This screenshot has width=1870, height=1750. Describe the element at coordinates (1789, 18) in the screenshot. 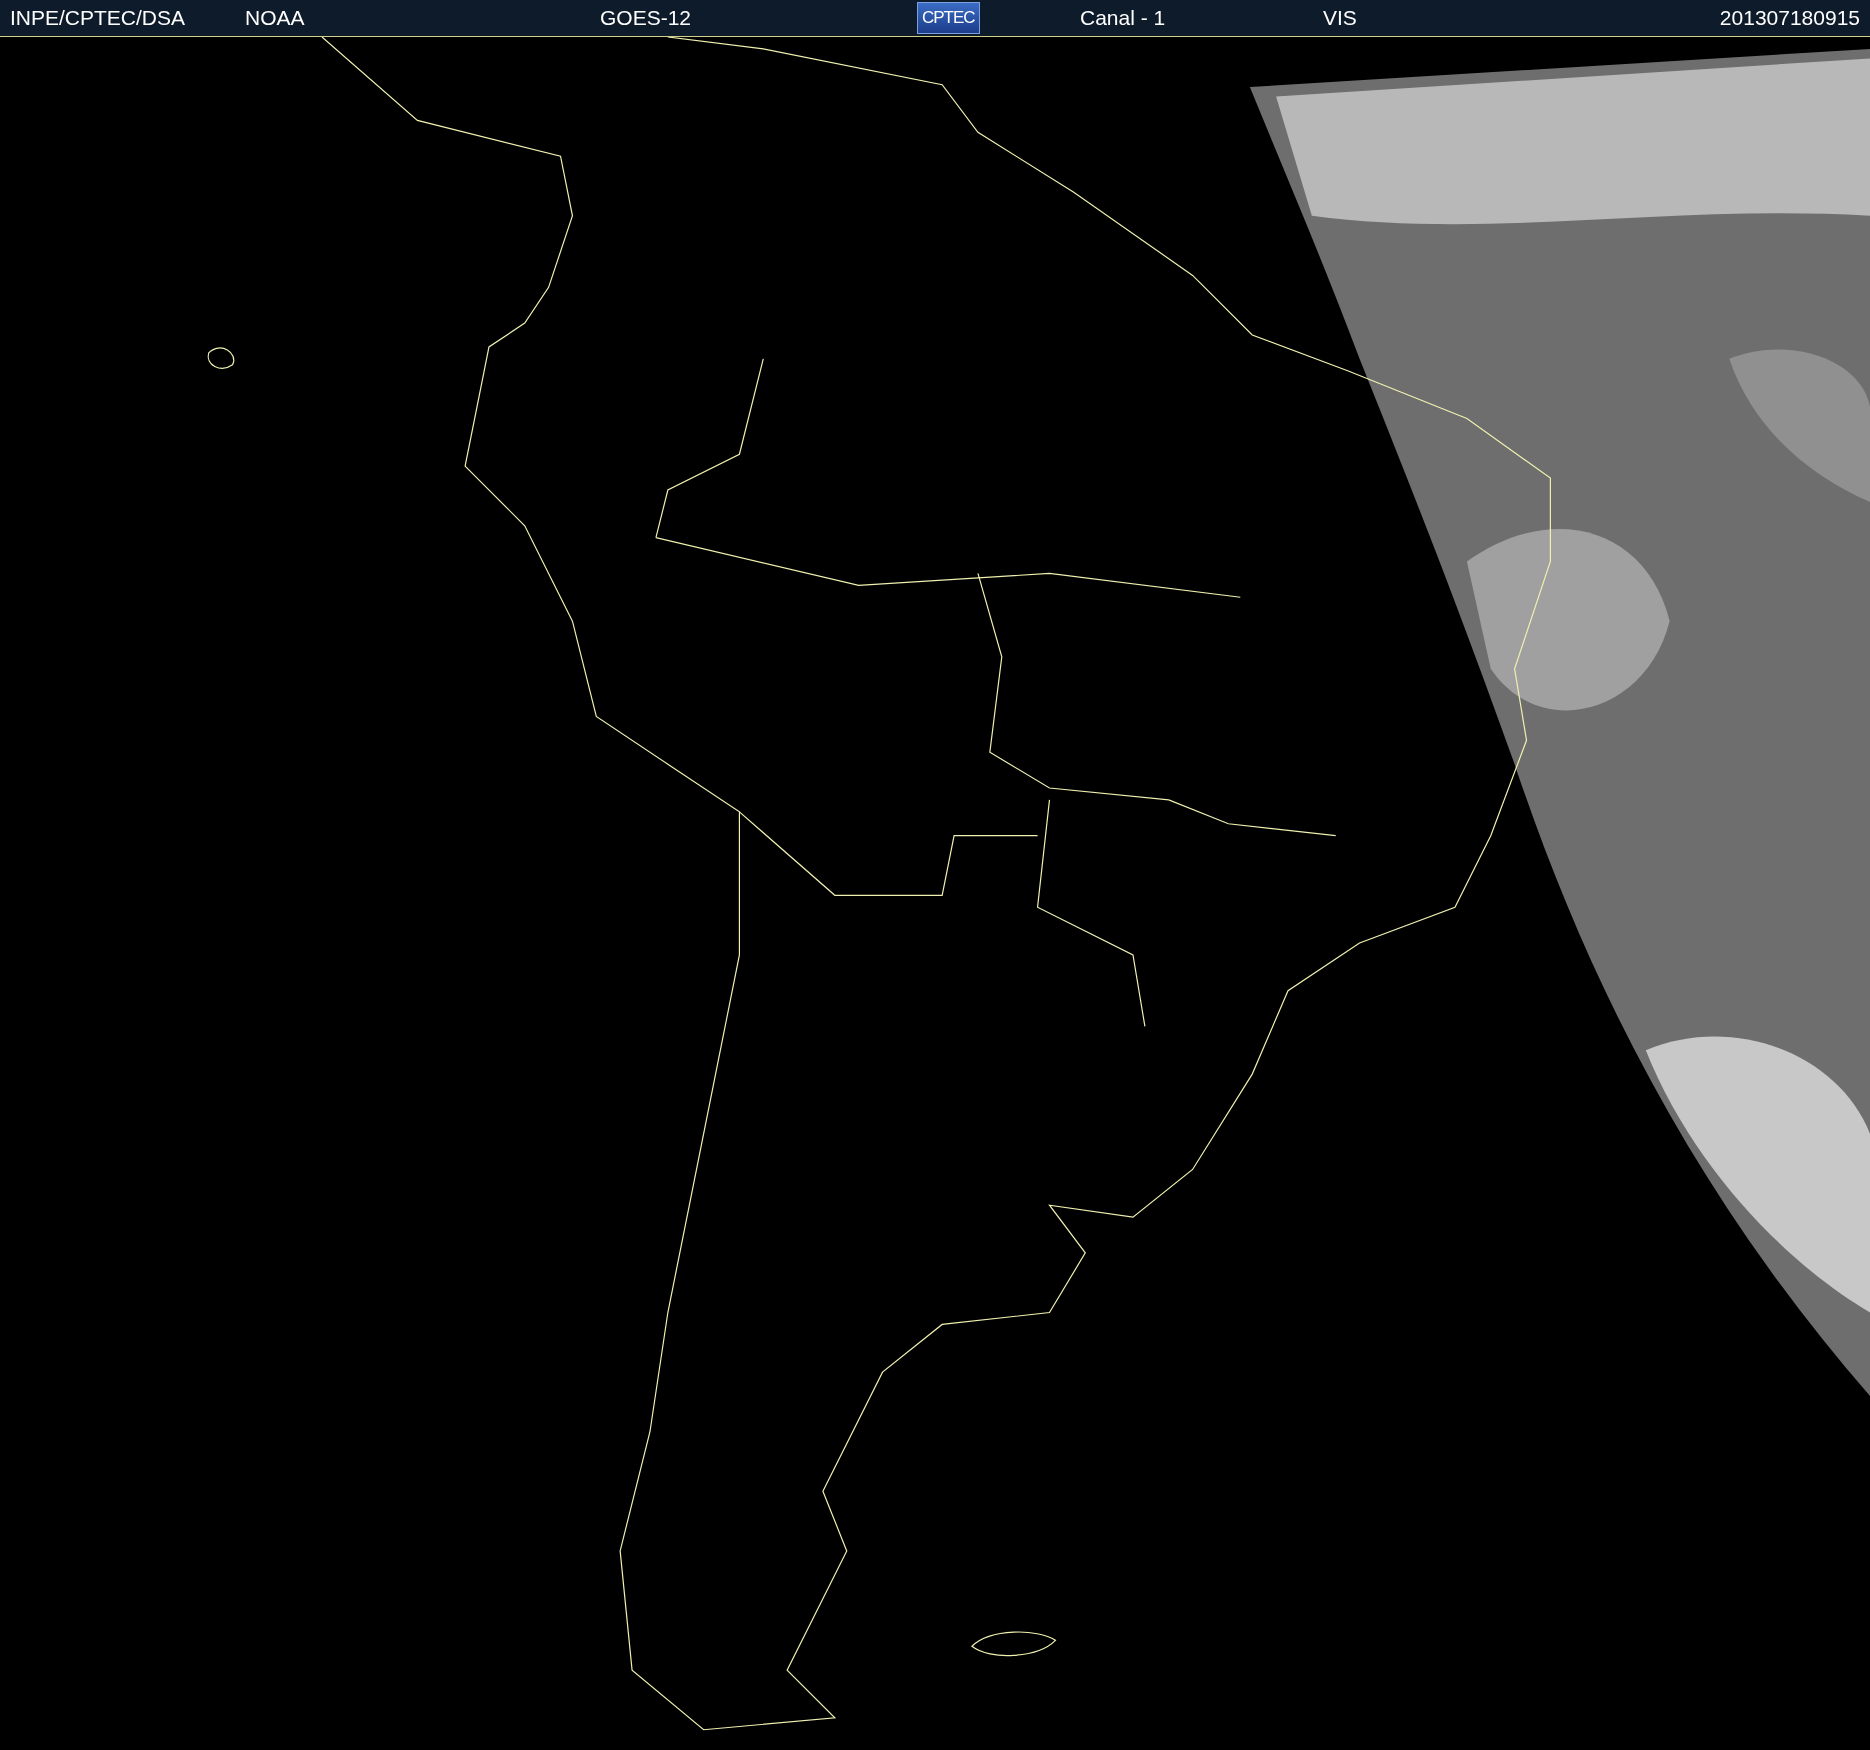

I see `header-label: 201307180915` at that location.